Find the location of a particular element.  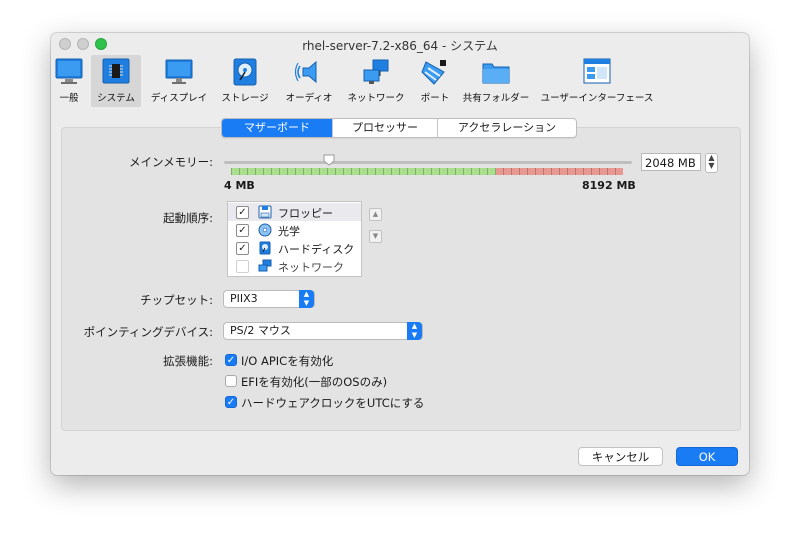

memory-min-label: 4 MB is located at coordinates (239, 185).